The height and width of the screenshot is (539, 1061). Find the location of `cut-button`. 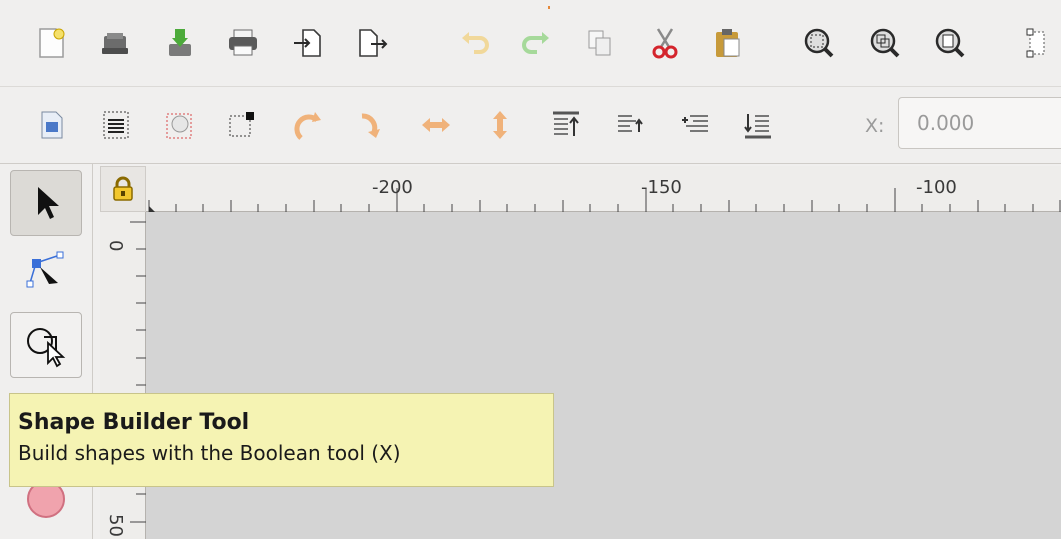

cut-button is located at coordinates (665, 43).